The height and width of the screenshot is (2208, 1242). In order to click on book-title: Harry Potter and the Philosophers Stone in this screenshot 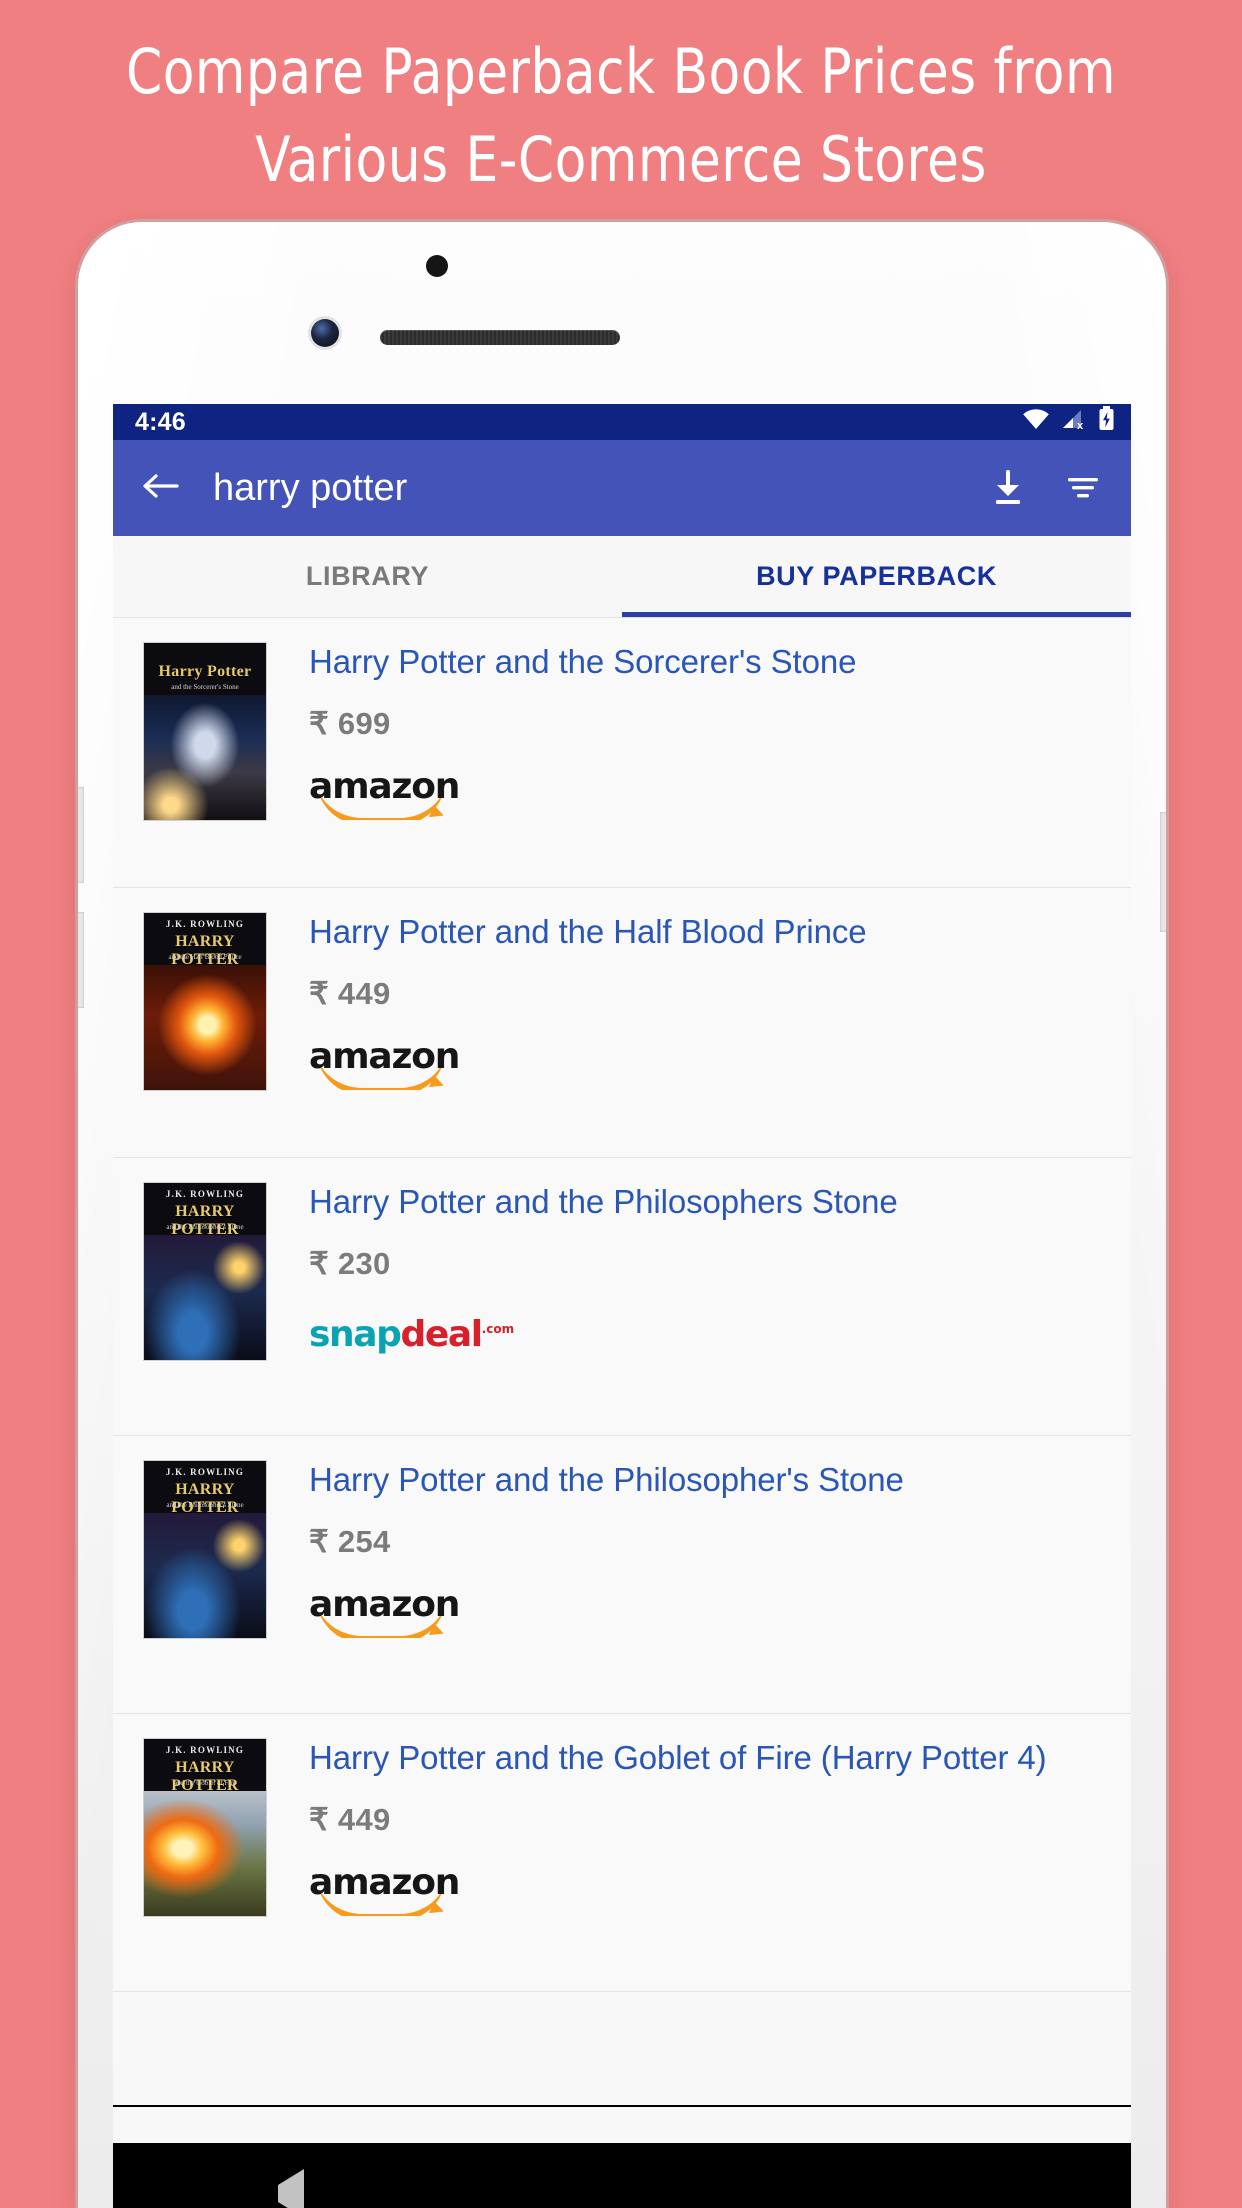, I will do `click(704, 1202)`.